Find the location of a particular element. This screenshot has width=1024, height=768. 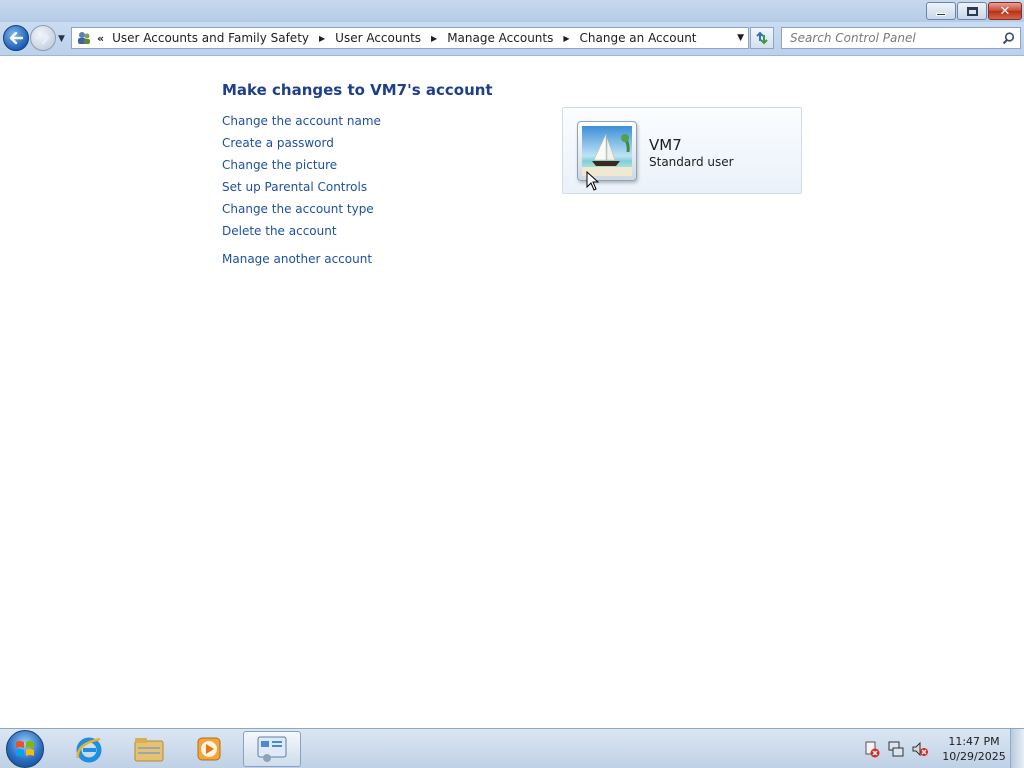

recent-pages-dropdown: ▼ is located at coordinates (61, 39).